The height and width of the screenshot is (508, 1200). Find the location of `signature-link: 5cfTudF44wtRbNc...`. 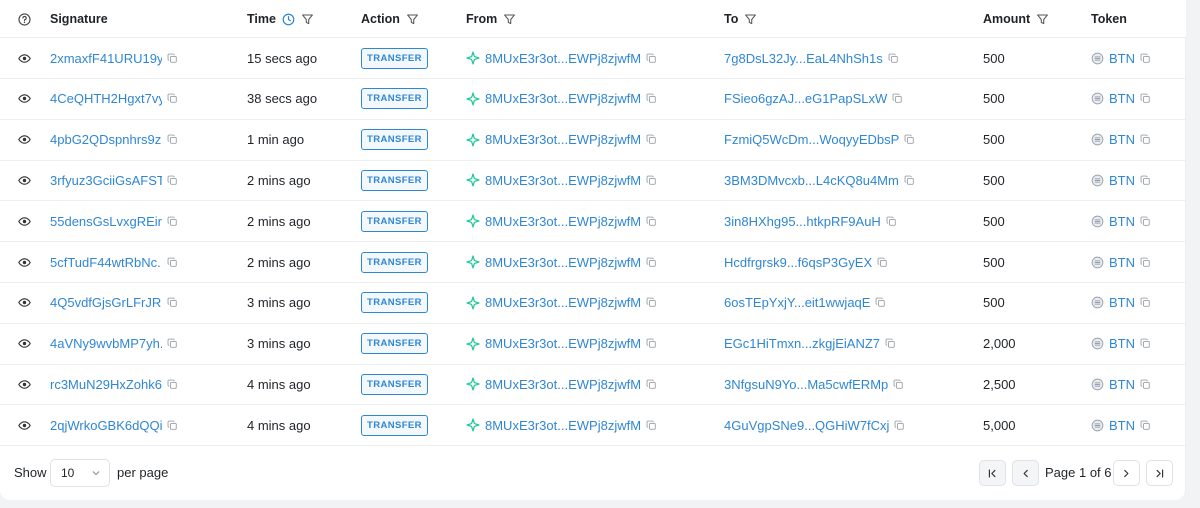

signature-link: 5cfTudF44wtRbNc... is located at coordinates (106, 262).